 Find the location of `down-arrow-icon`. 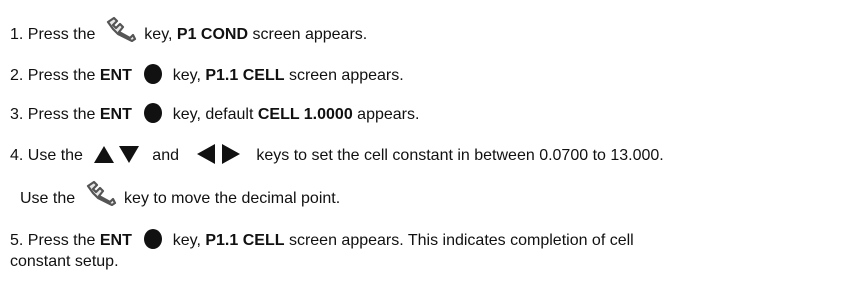

down-arrow-icon is located at coordinates (129, 154).